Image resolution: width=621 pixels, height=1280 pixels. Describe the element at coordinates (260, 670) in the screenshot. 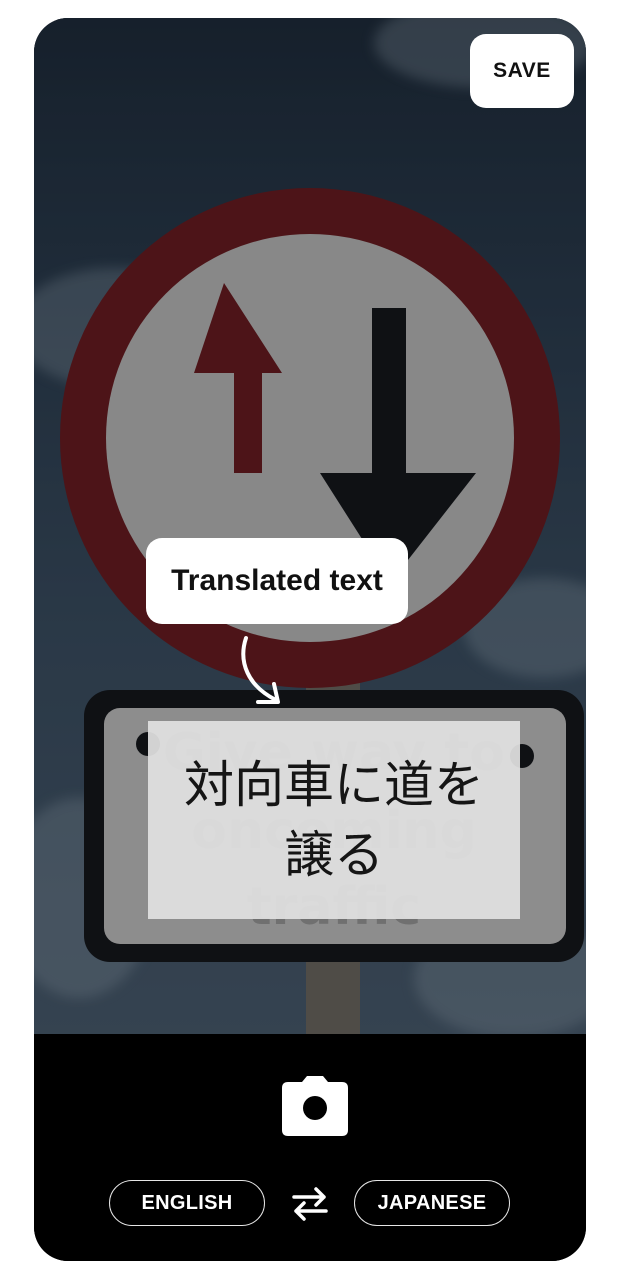

I see `curved-arrow-icon` at that location.